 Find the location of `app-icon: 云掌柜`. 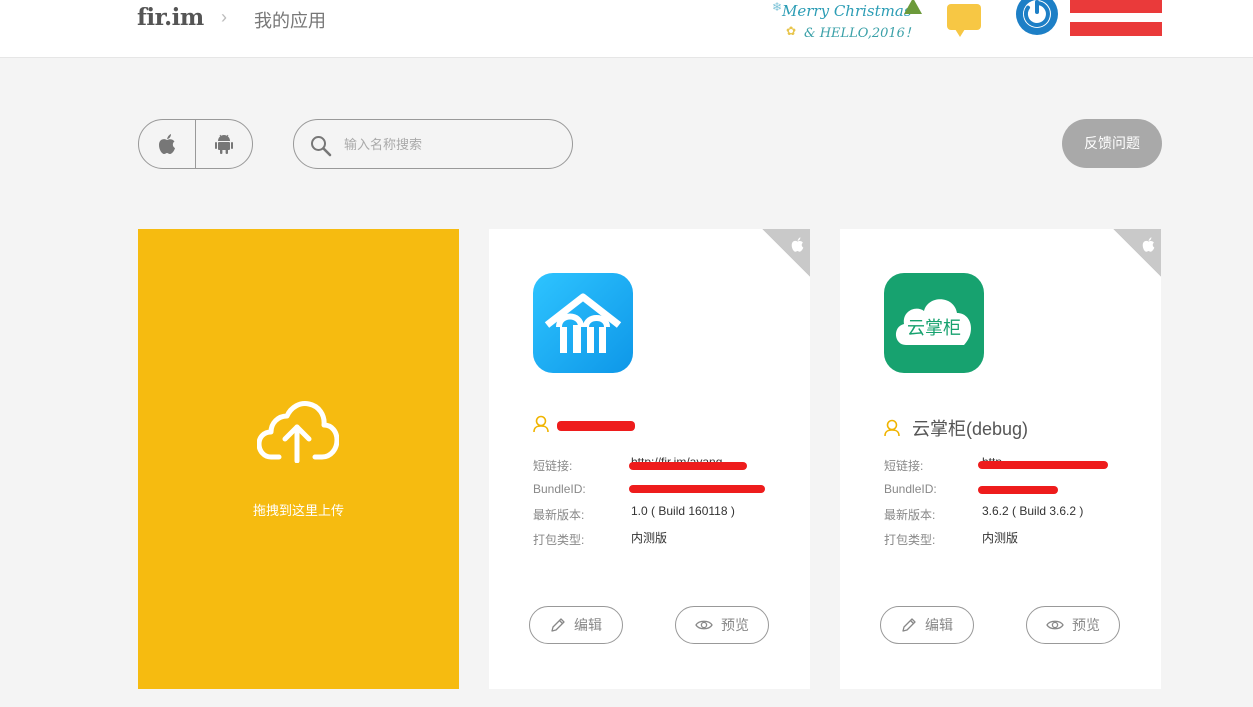

app-icon: 云掌柜 is located at coordinates (934, 323).